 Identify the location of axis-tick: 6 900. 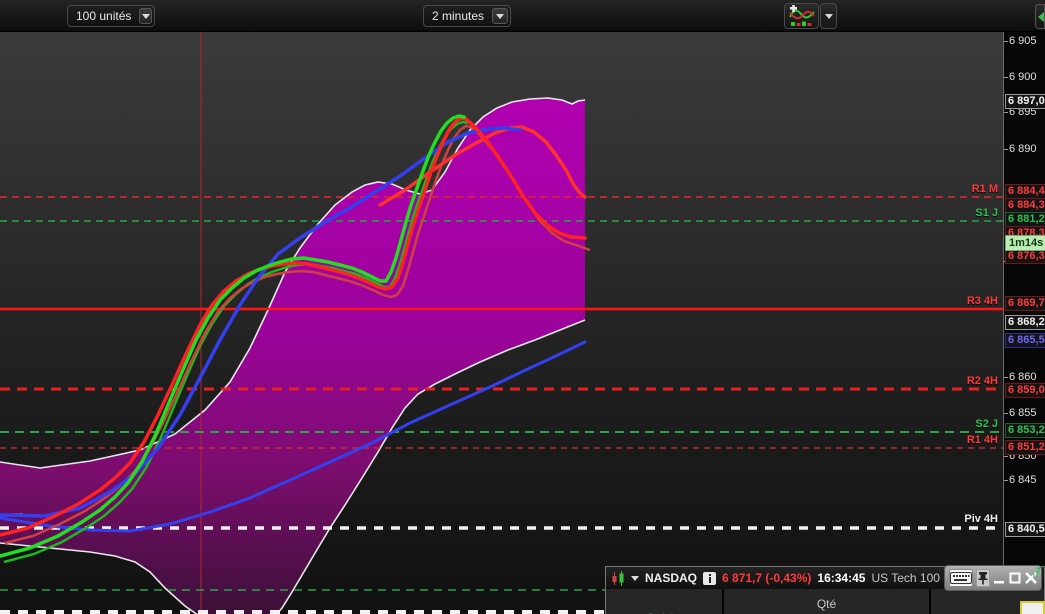
(1024, 77).